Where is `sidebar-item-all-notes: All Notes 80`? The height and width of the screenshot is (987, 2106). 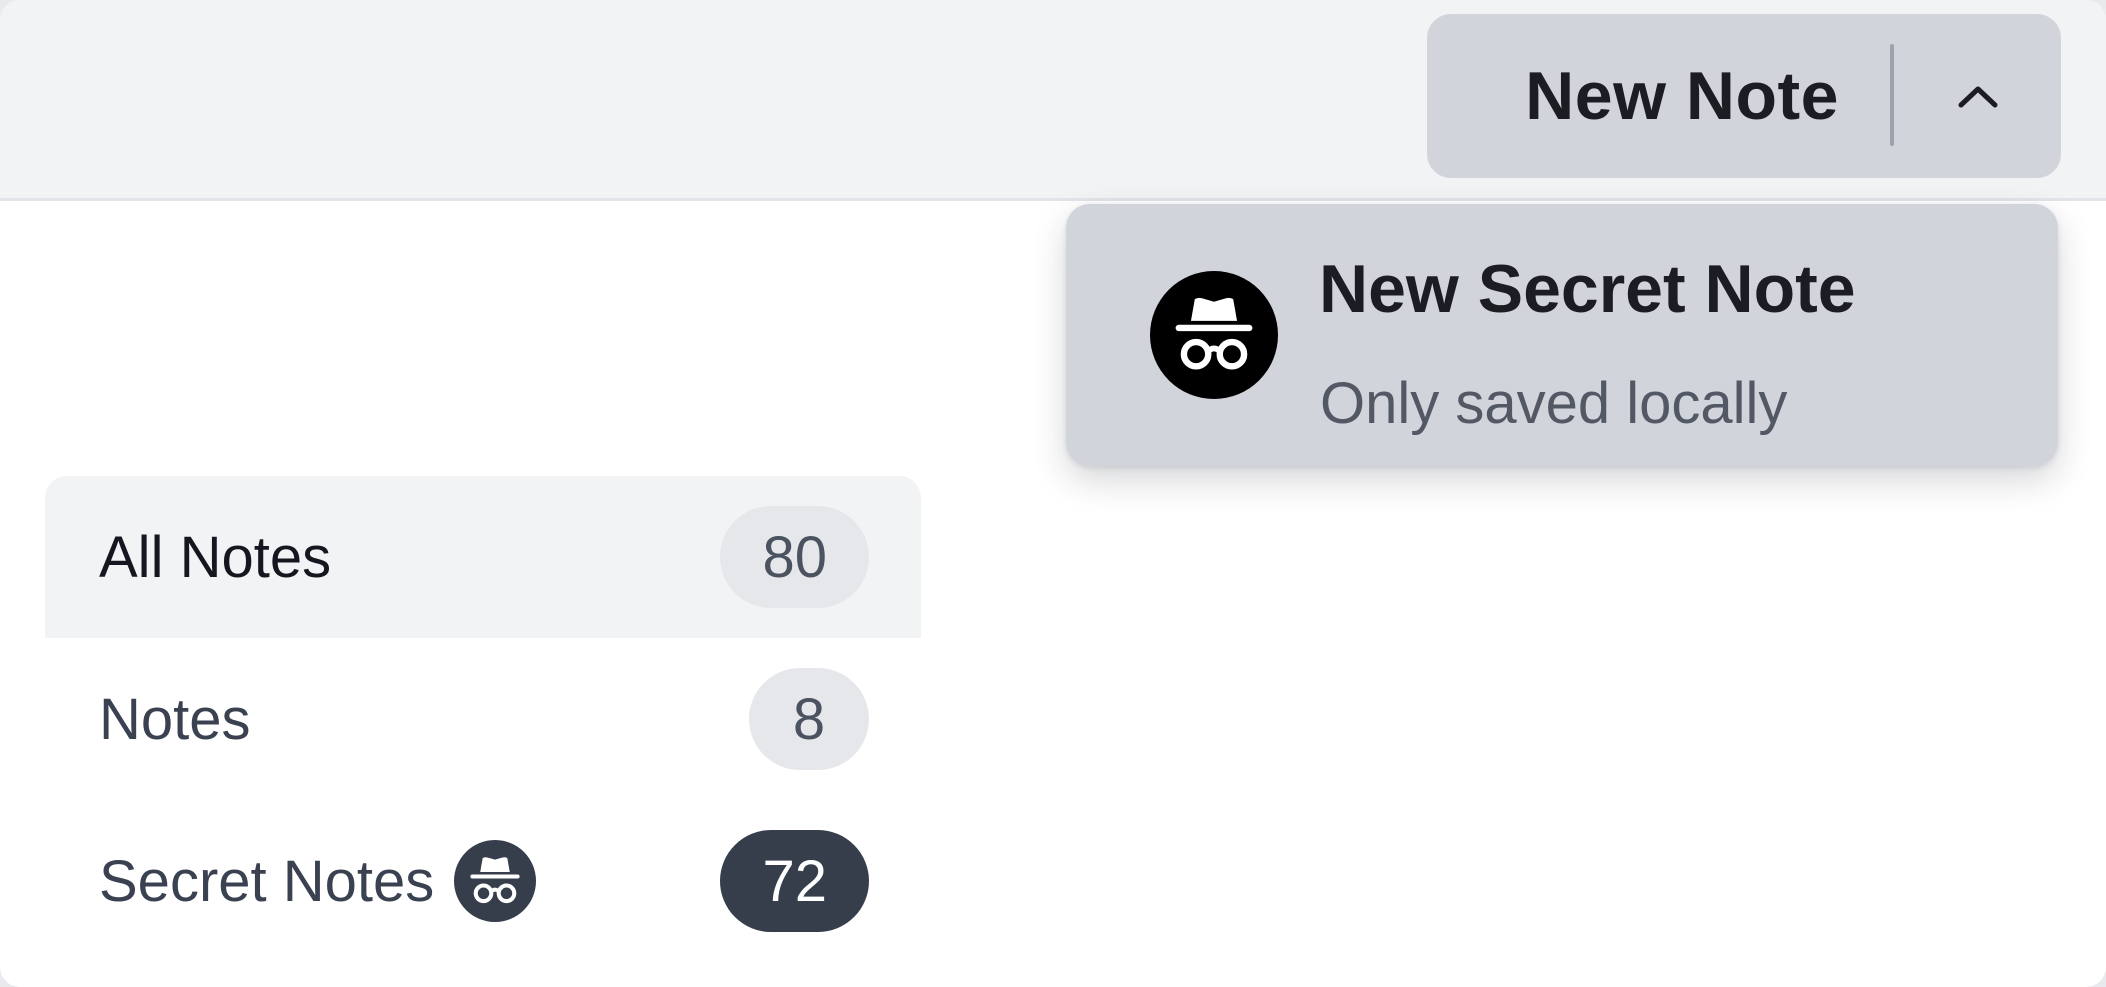
sidebar-item-all-notes: All Notes 80 is located at coordinates (483, 557).